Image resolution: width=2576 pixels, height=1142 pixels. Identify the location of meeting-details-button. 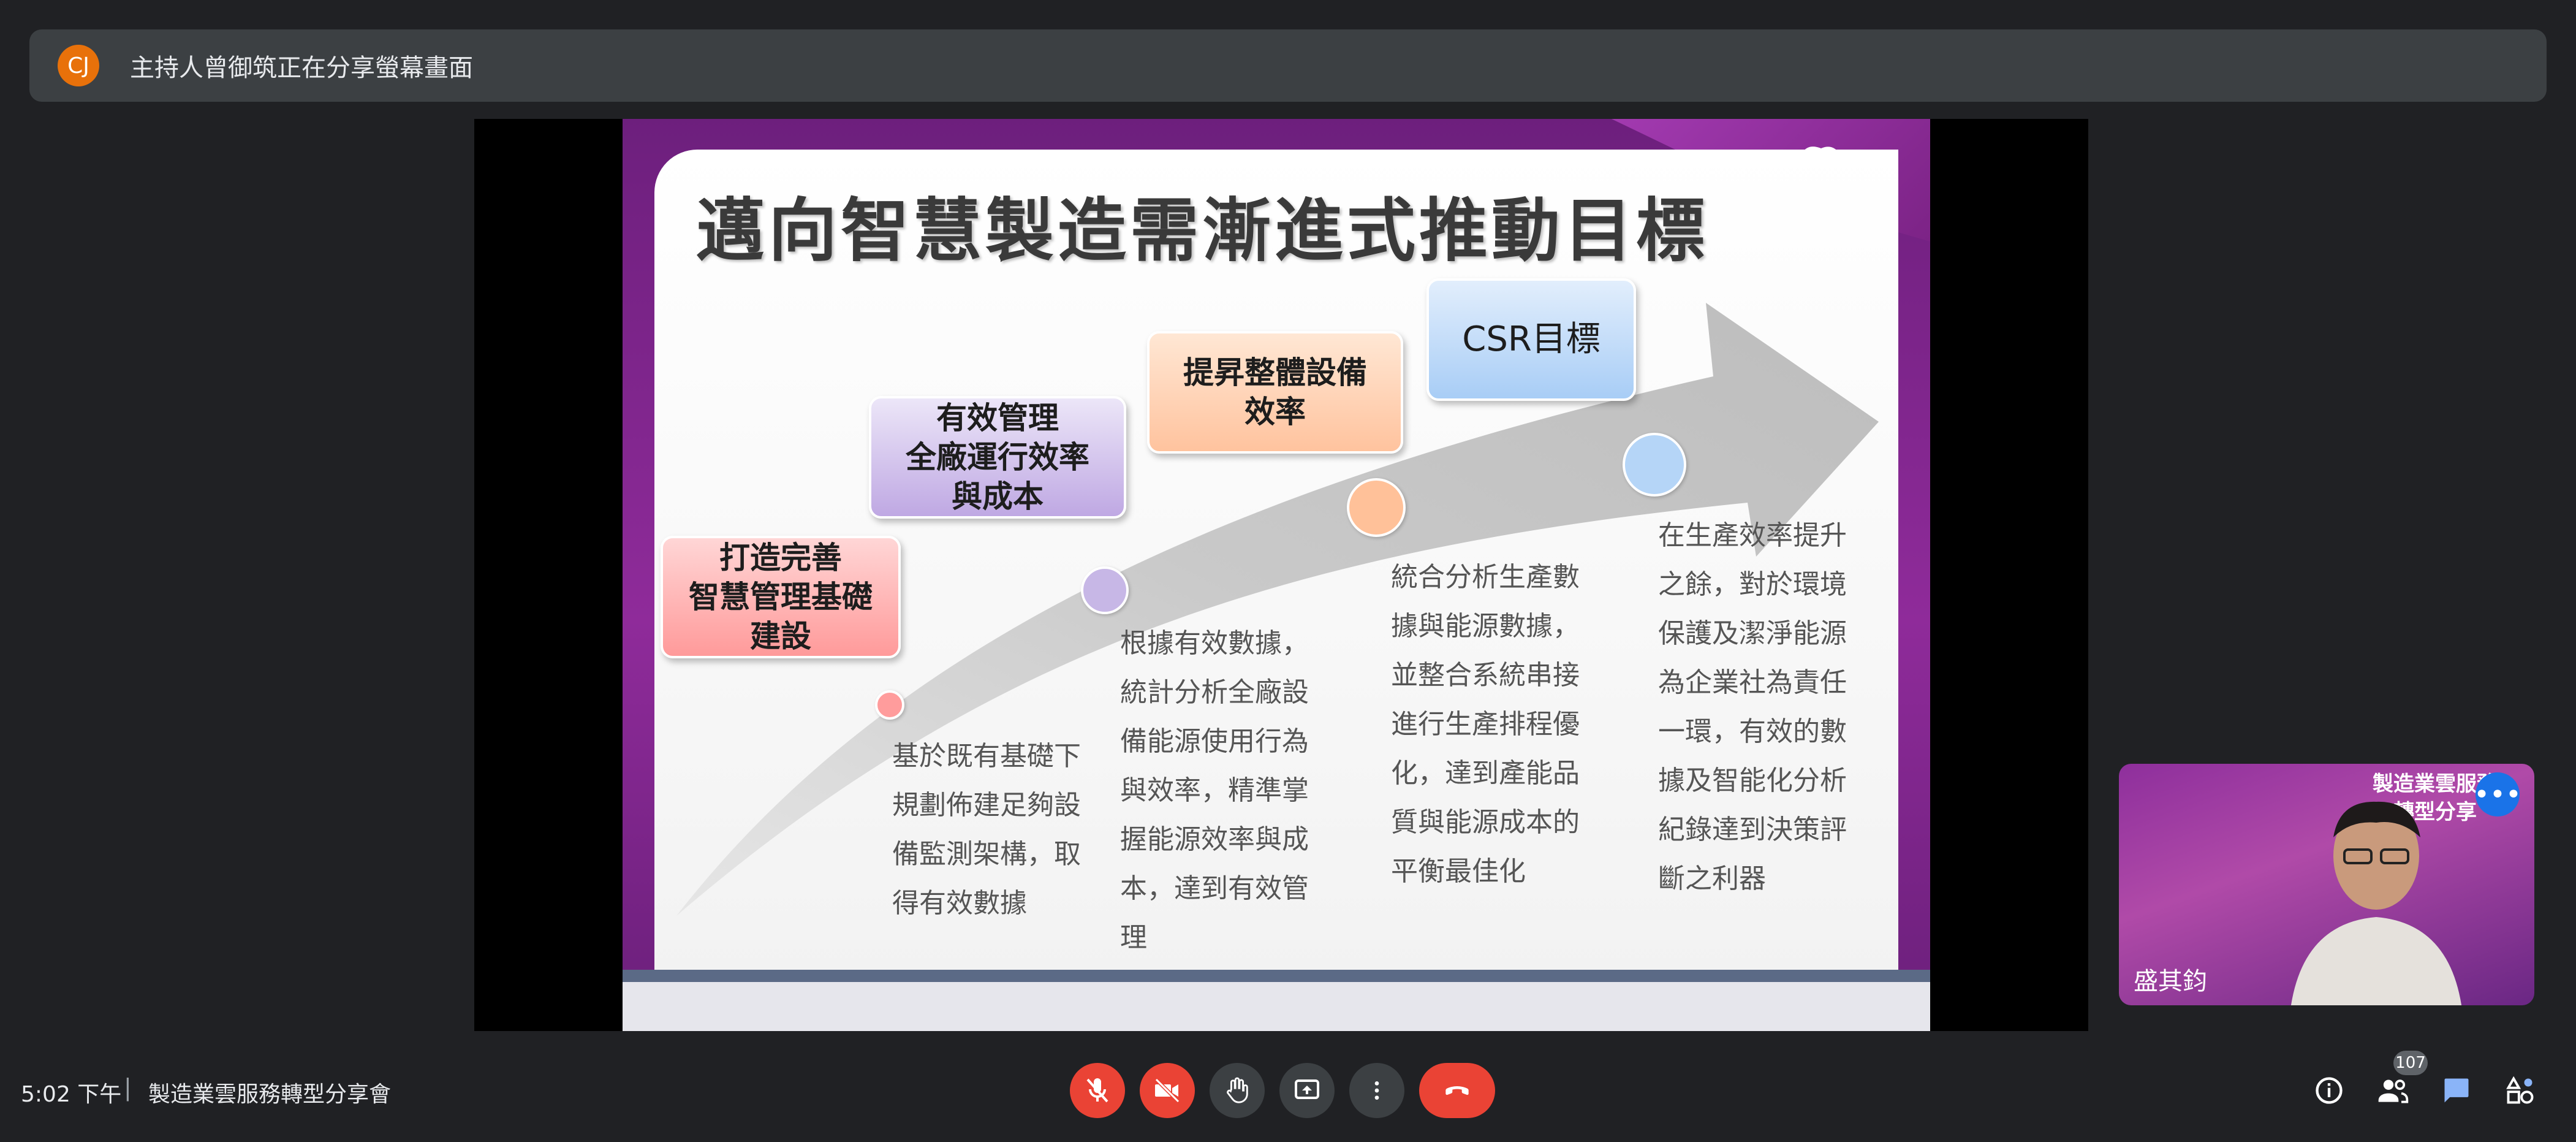
(2329, 1090).